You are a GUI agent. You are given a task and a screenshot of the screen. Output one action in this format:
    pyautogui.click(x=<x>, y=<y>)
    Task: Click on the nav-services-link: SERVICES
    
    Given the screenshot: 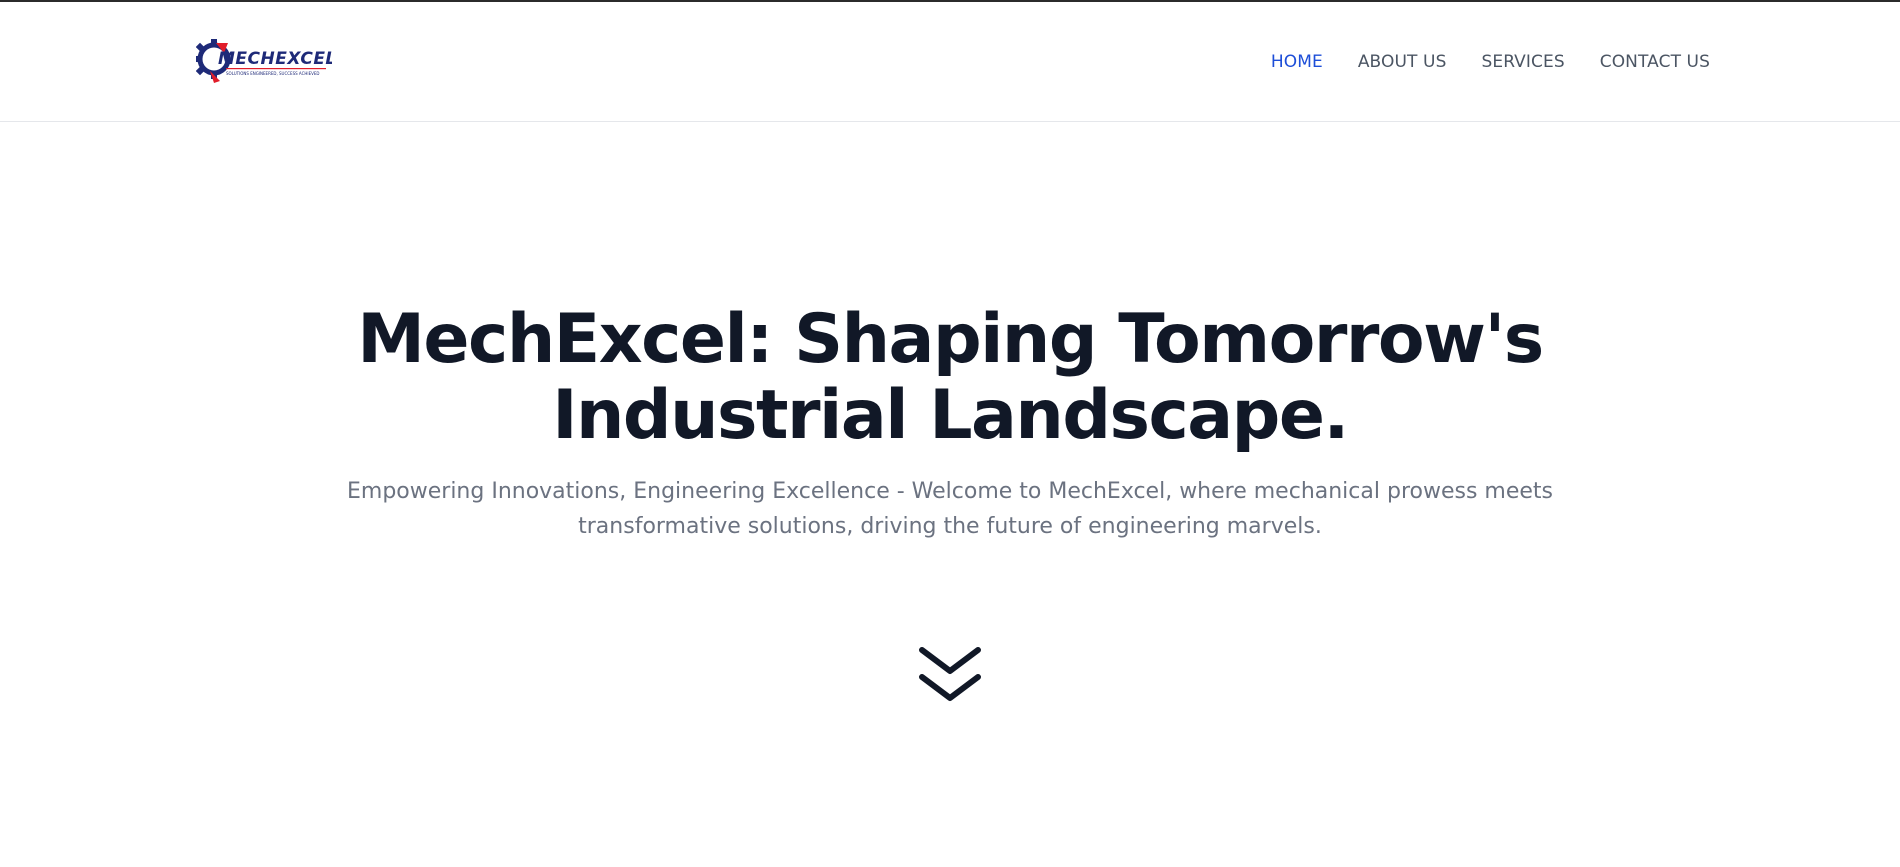 What is the action you would take?
    pyautogui.click(x=1522, y=62)
    